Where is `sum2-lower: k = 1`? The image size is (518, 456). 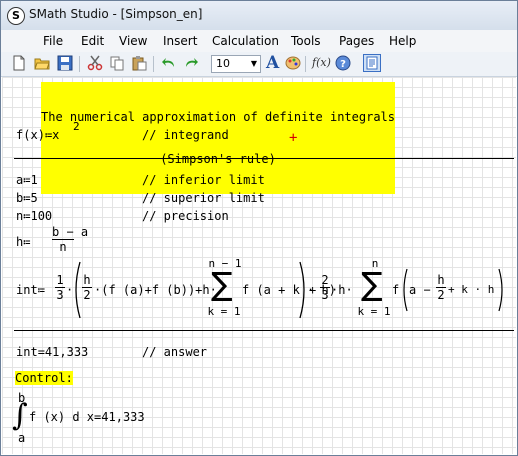
sum2-lower: k = 1 is located at coordinates (374, 311).